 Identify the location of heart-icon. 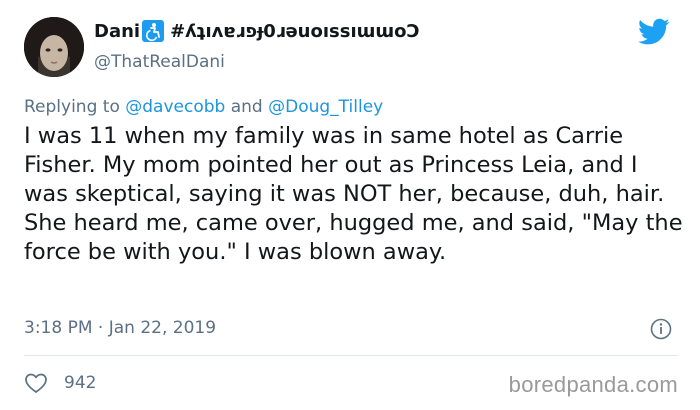
(36, 383).